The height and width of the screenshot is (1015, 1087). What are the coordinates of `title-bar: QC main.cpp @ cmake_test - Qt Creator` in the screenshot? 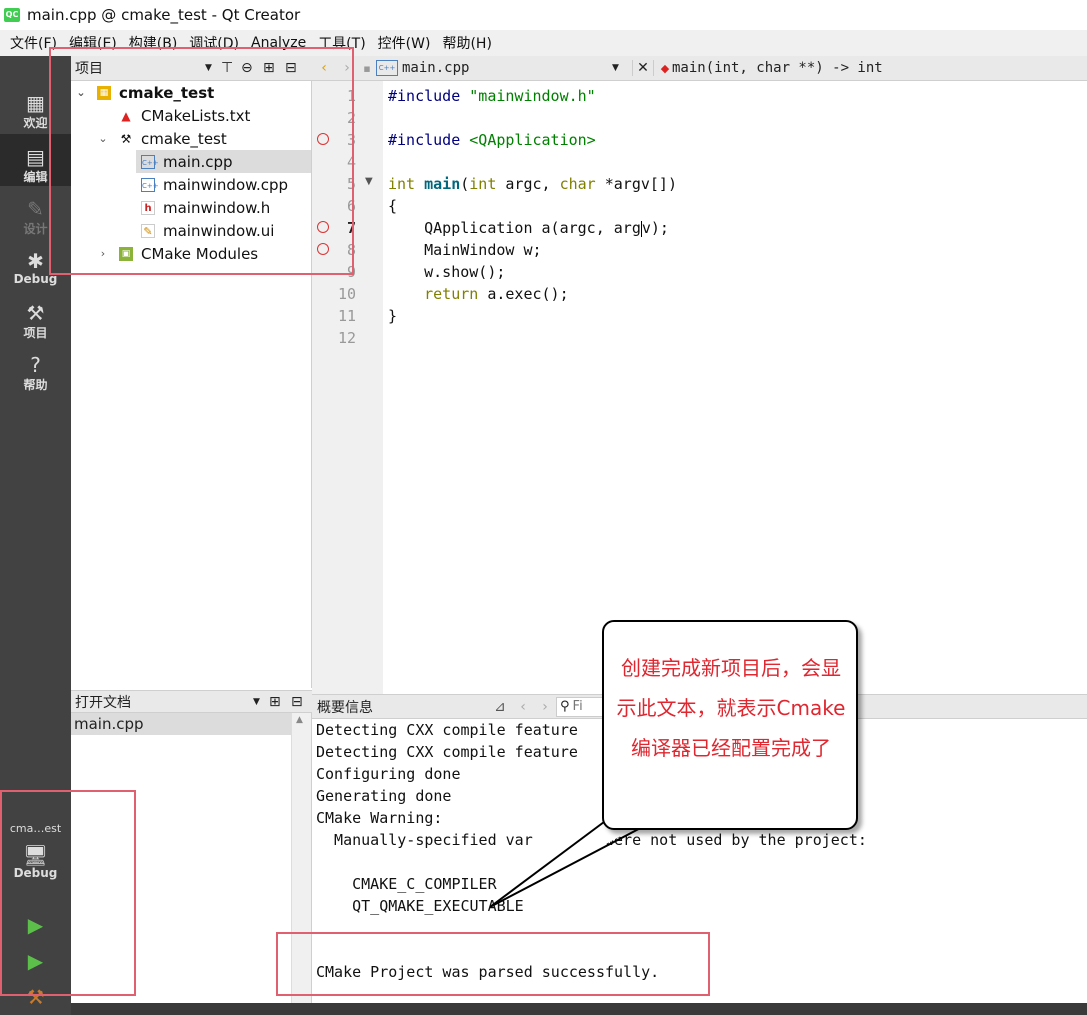 It's located at (543, 15).